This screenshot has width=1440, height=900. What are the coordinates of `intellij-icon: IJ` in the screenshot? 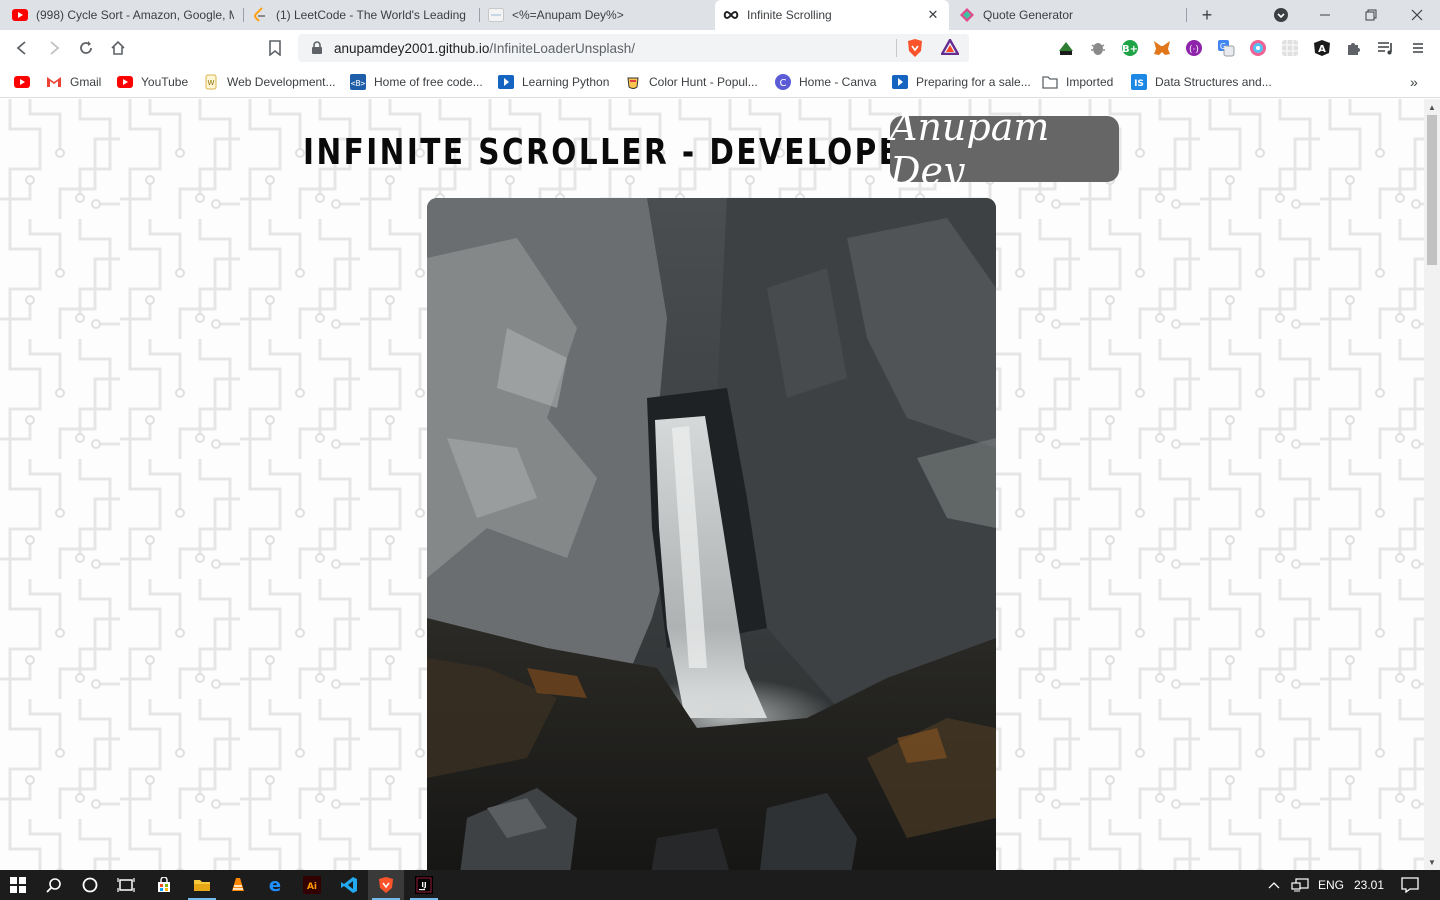 It's located at (424, 885).